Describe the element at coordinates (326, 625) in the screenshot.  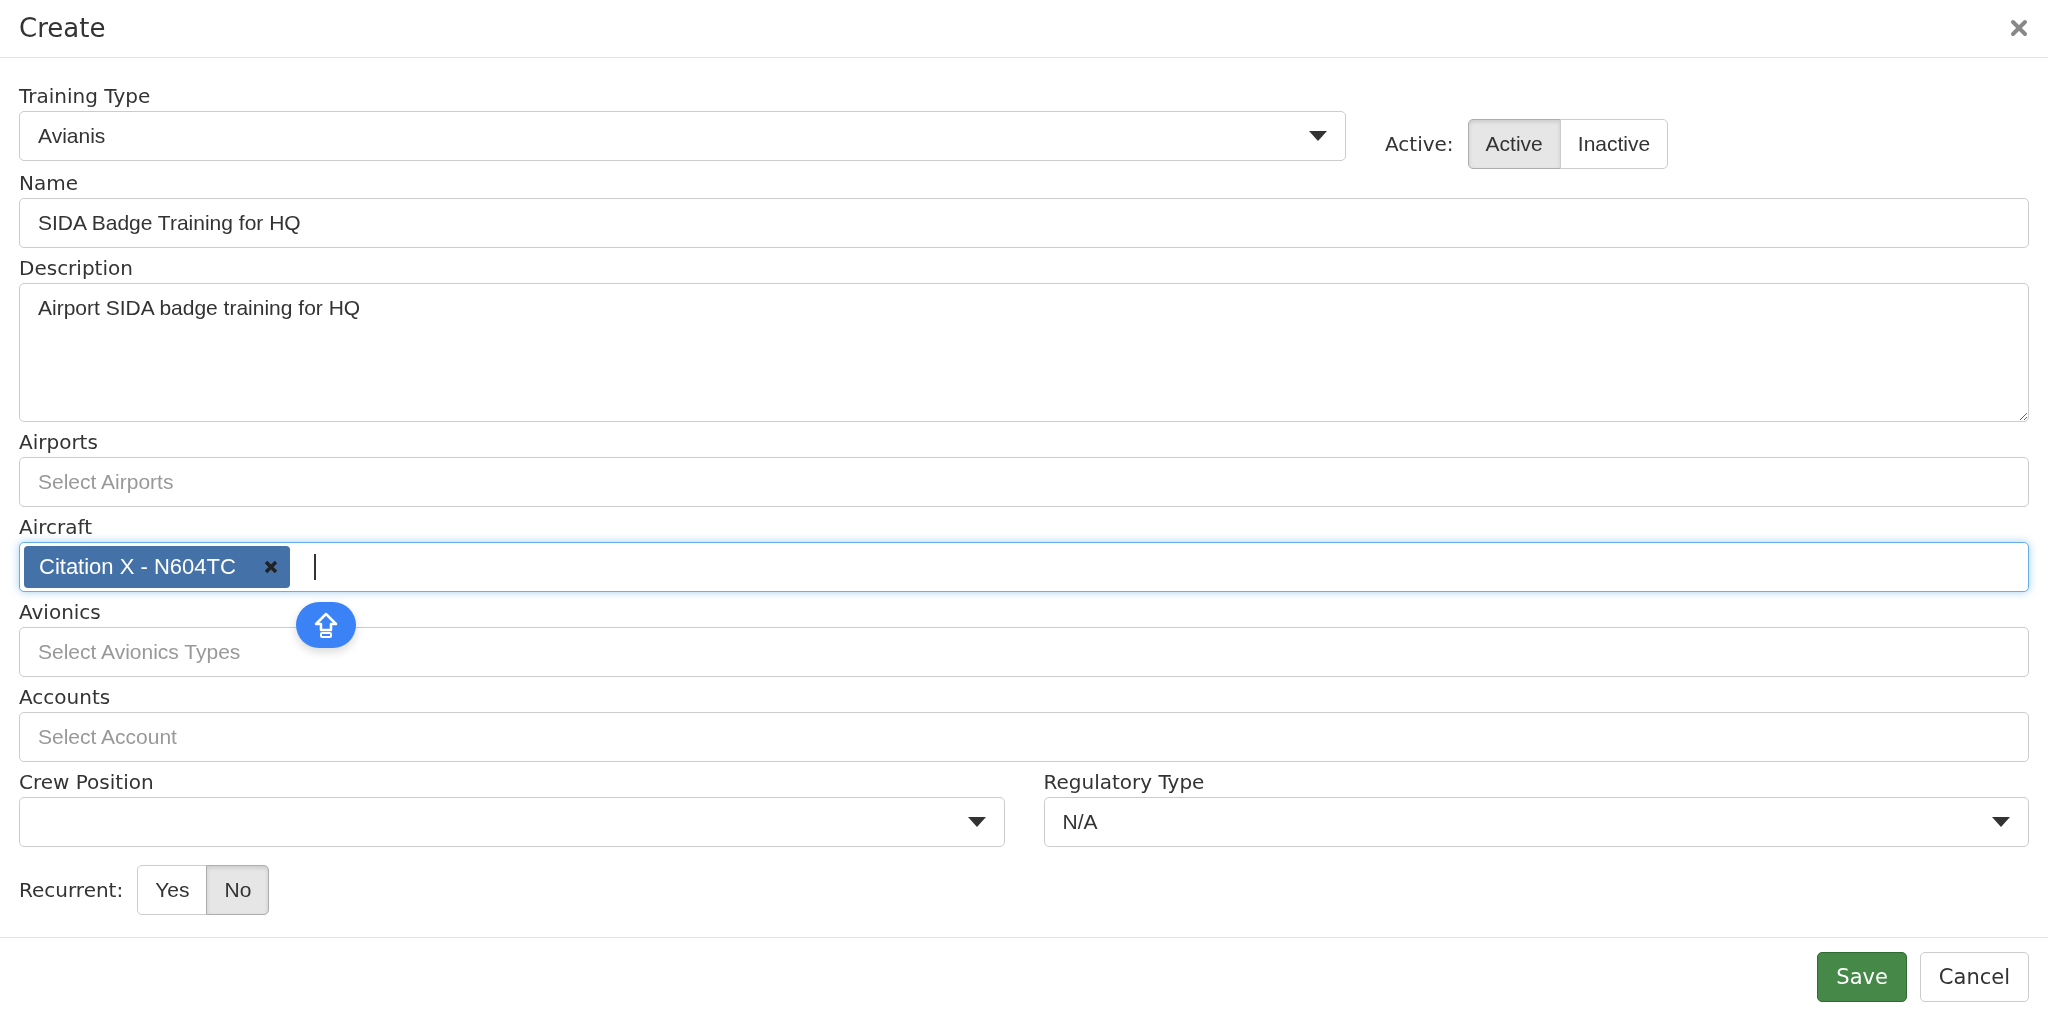
I see `shift-key-icon` at that location.